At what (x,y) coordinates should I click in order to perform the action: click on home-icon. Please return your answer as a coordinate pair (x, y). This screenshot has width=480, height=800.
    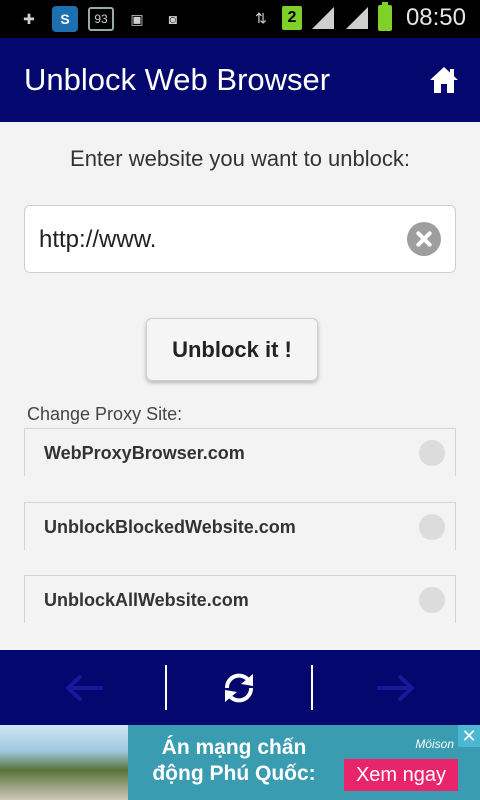
    Looking at the image, I should click on (444, 80).